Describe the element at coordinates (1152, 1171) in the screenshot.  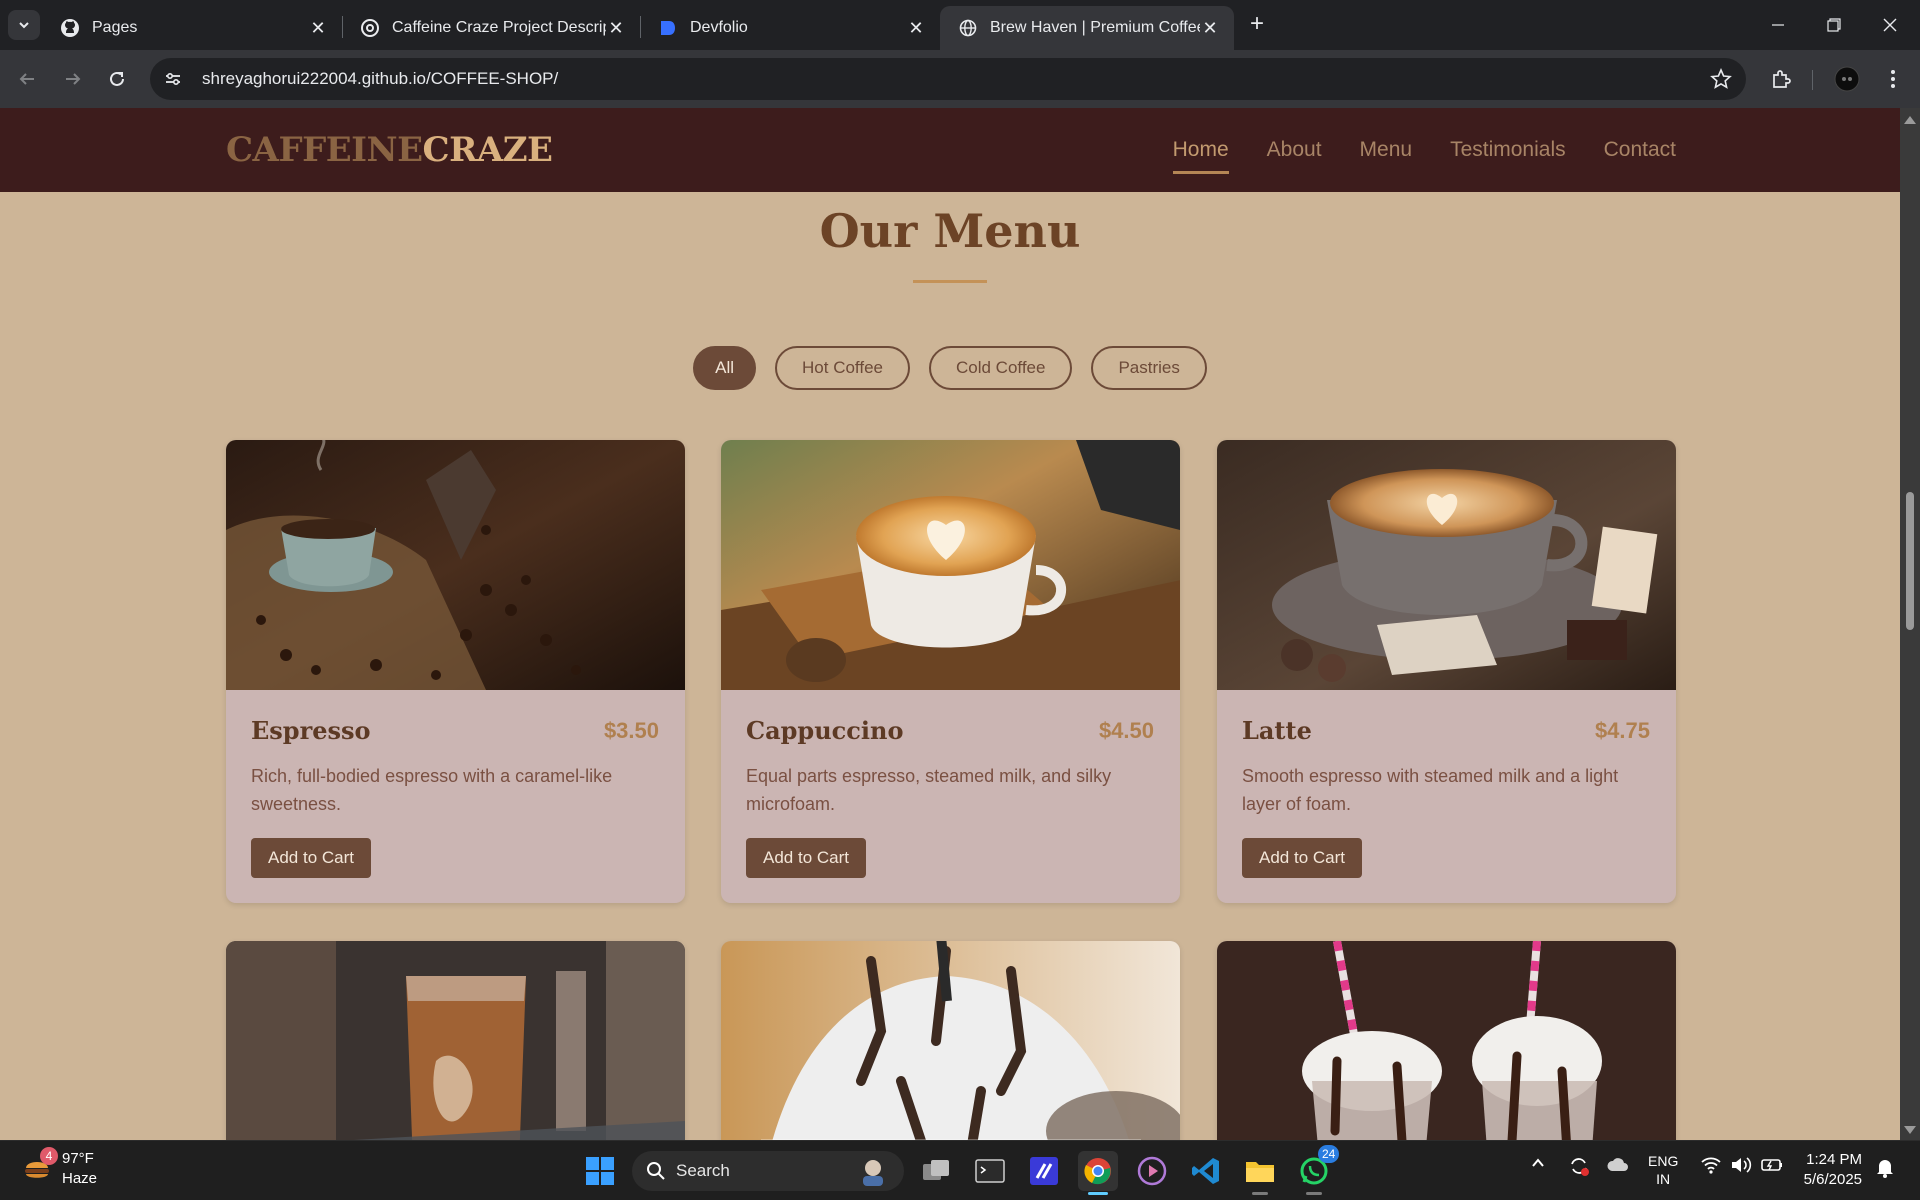
I see `media-player-app` at that location.